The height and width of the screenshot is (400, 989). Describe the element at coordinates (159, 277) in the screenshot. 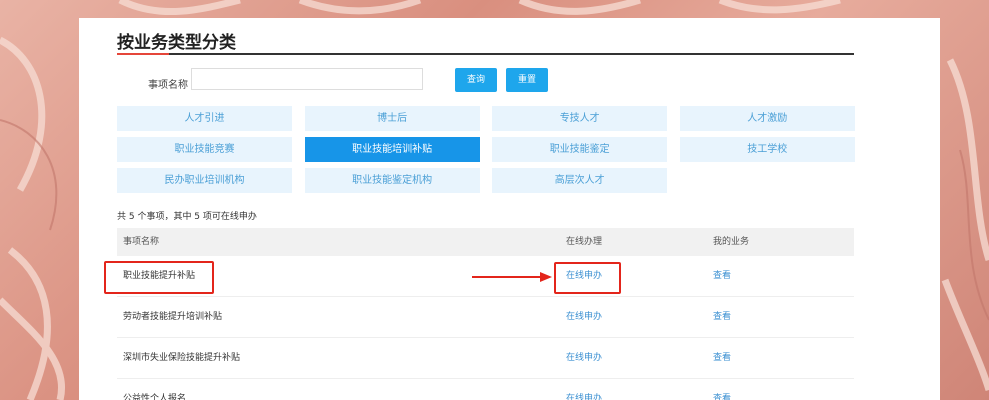

I see `highlight-box-item-name` at that location.